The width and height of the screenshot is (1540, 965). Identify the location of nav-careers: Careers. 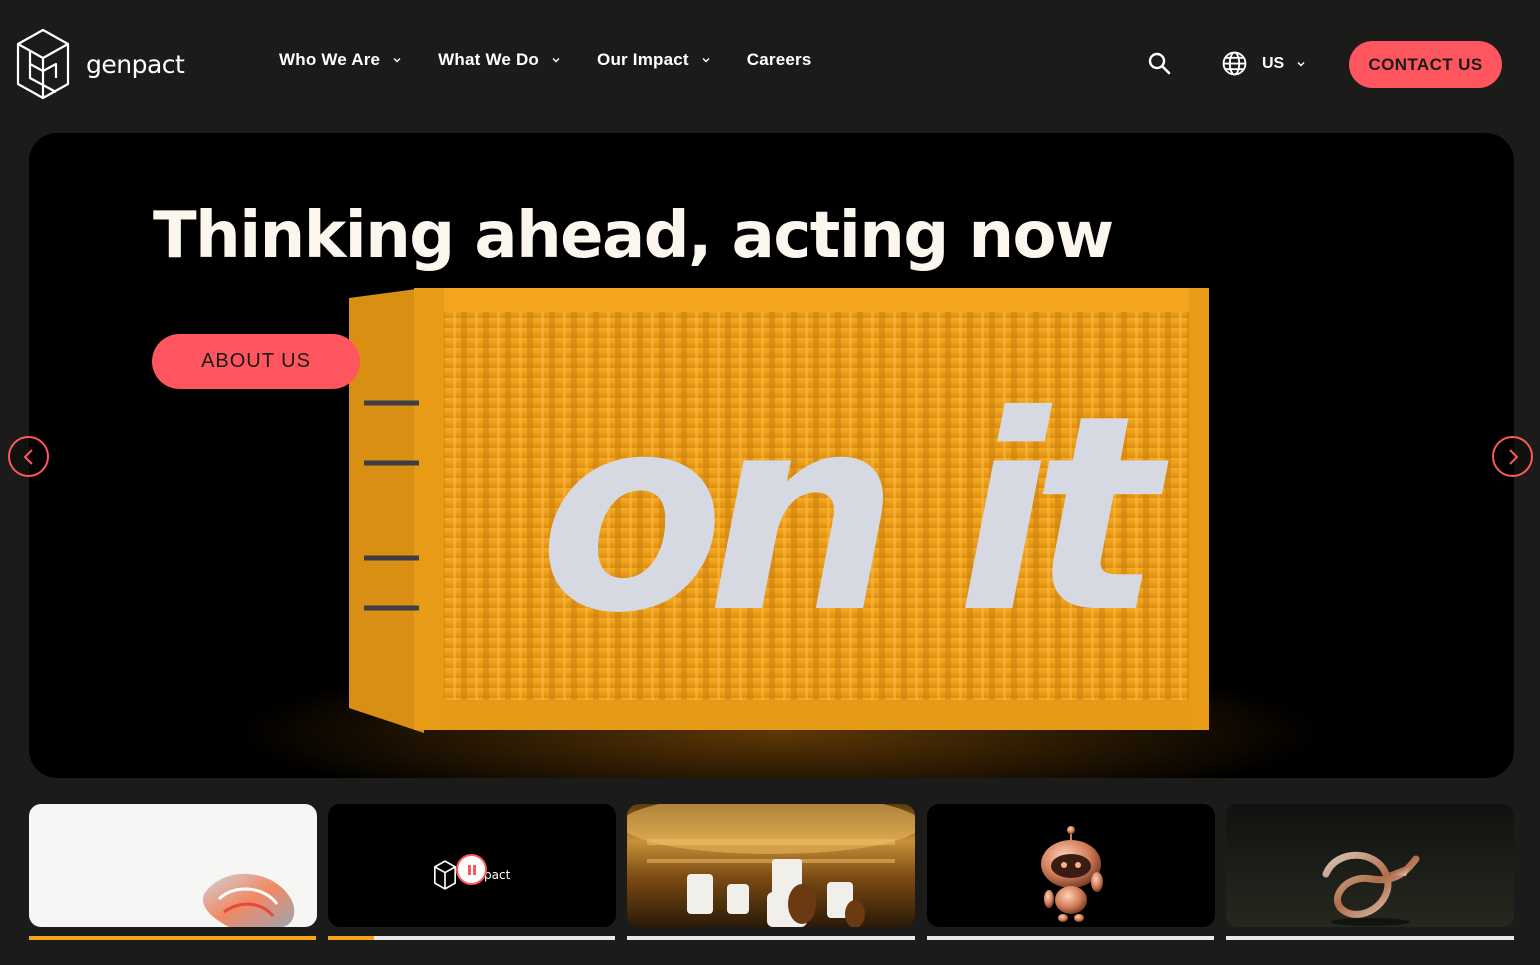
(779, 60).